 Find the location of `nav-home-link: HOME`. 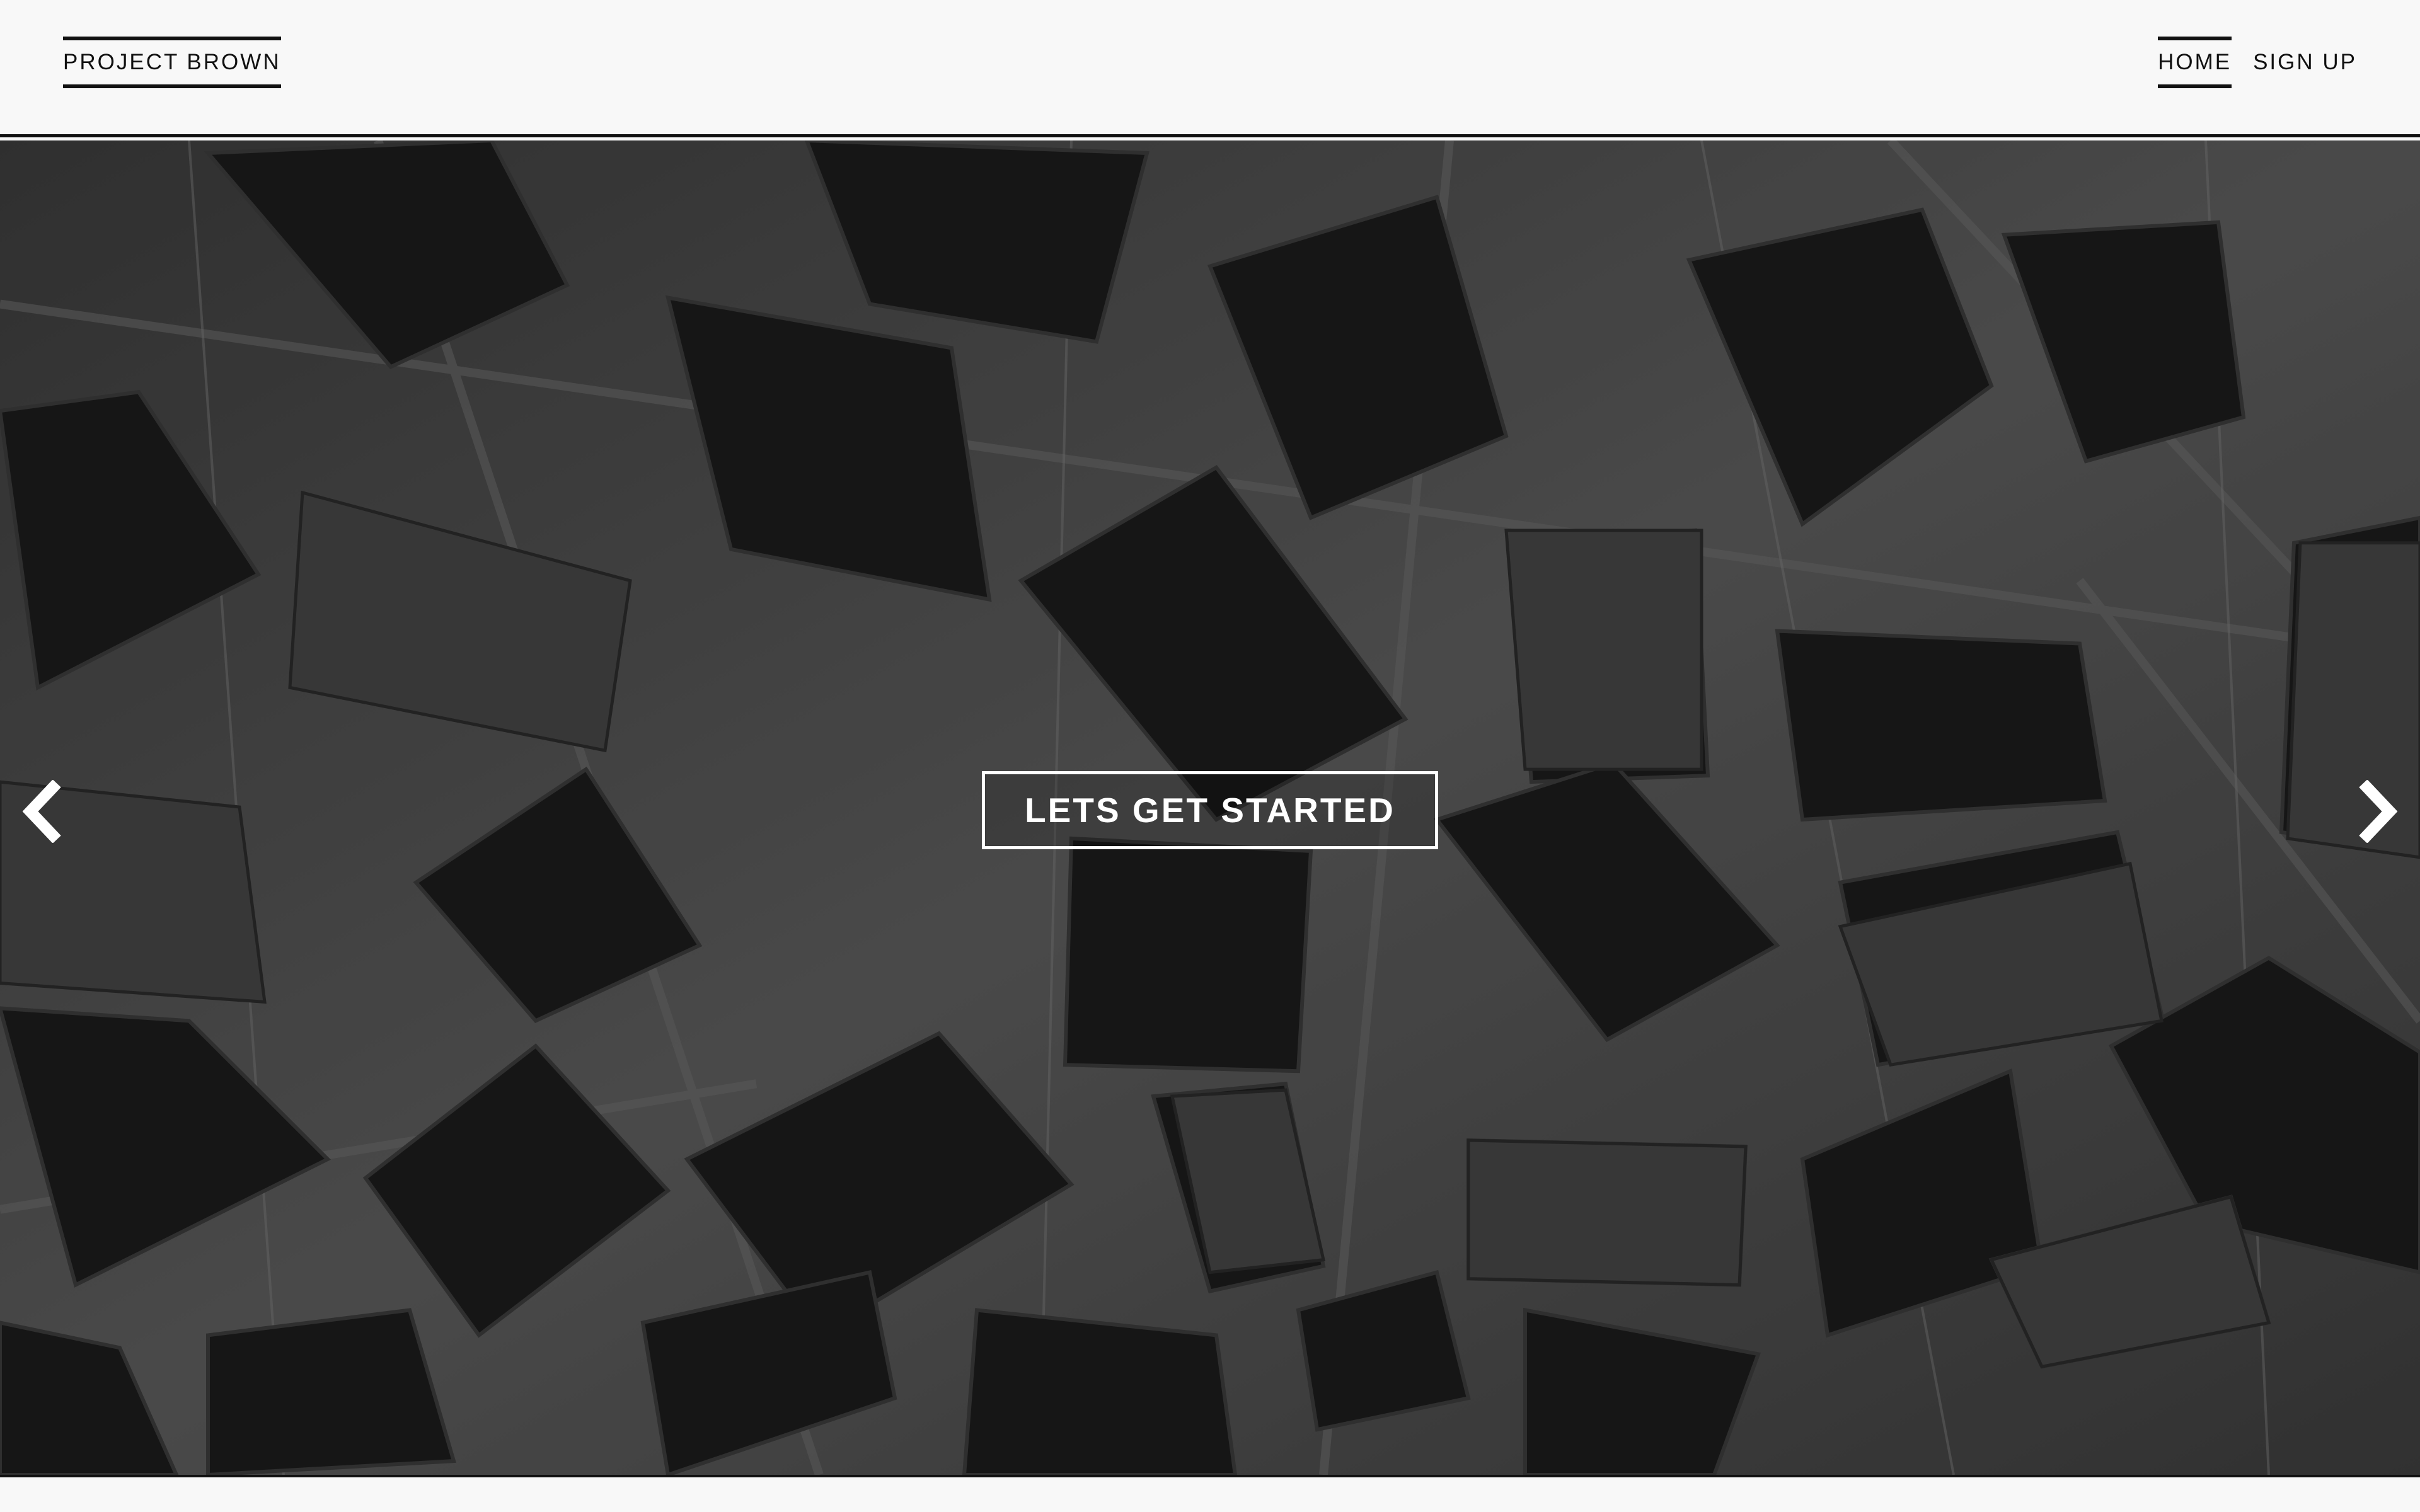

nav-home-link: HOME is located at coordinates (2195, 62).